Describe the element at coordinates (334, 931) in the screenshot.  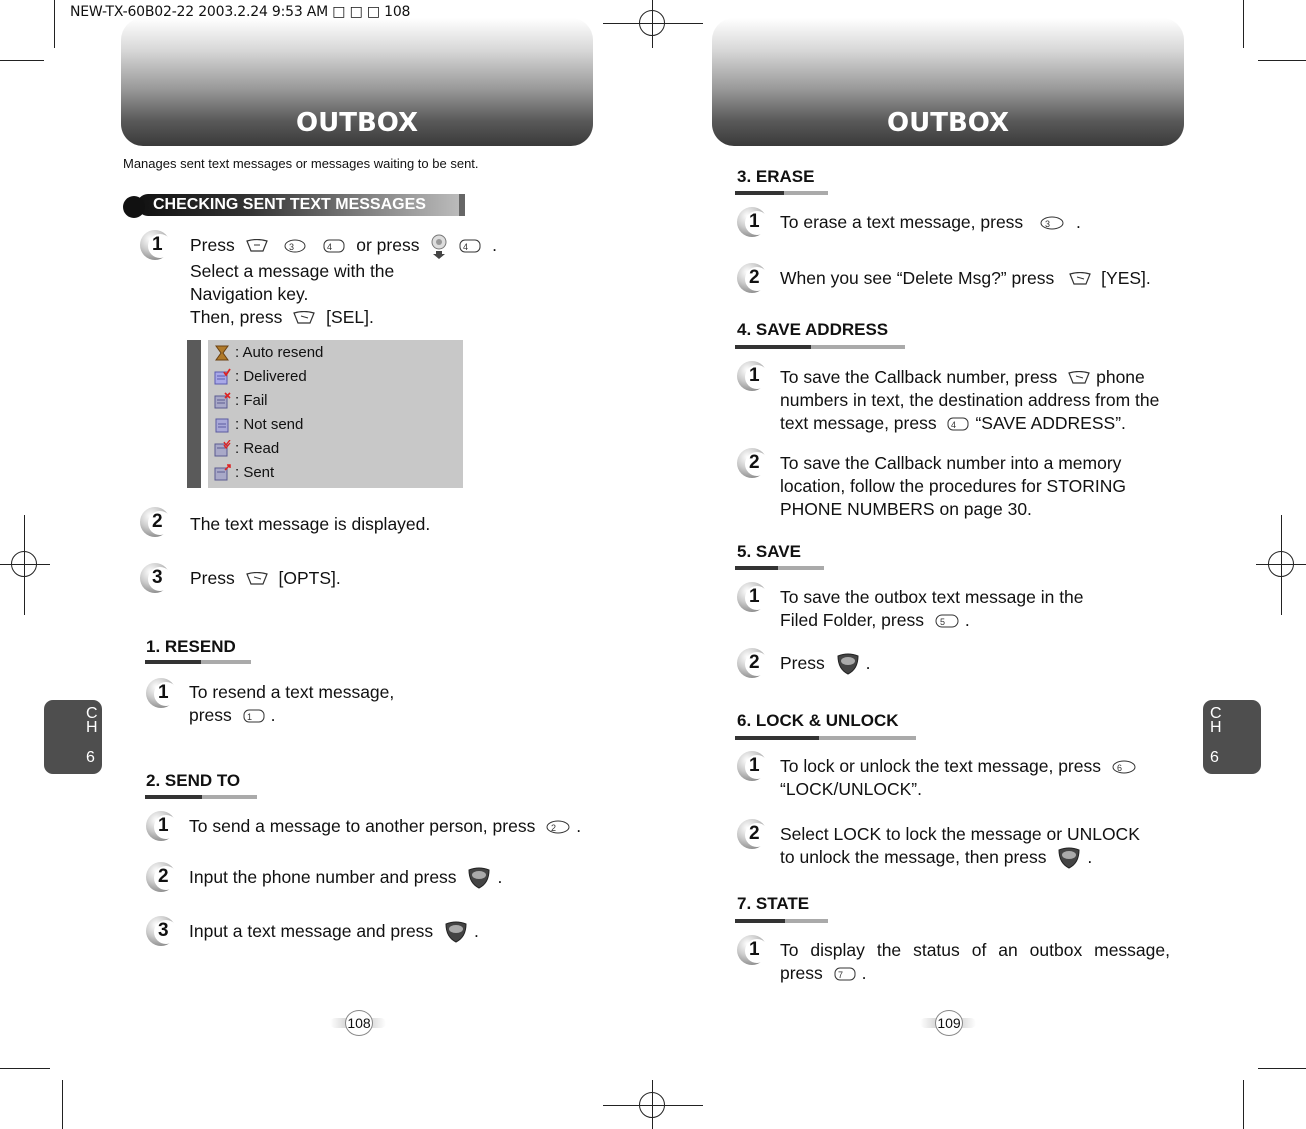
I see `step-text: Input a text message and press .` at that location.